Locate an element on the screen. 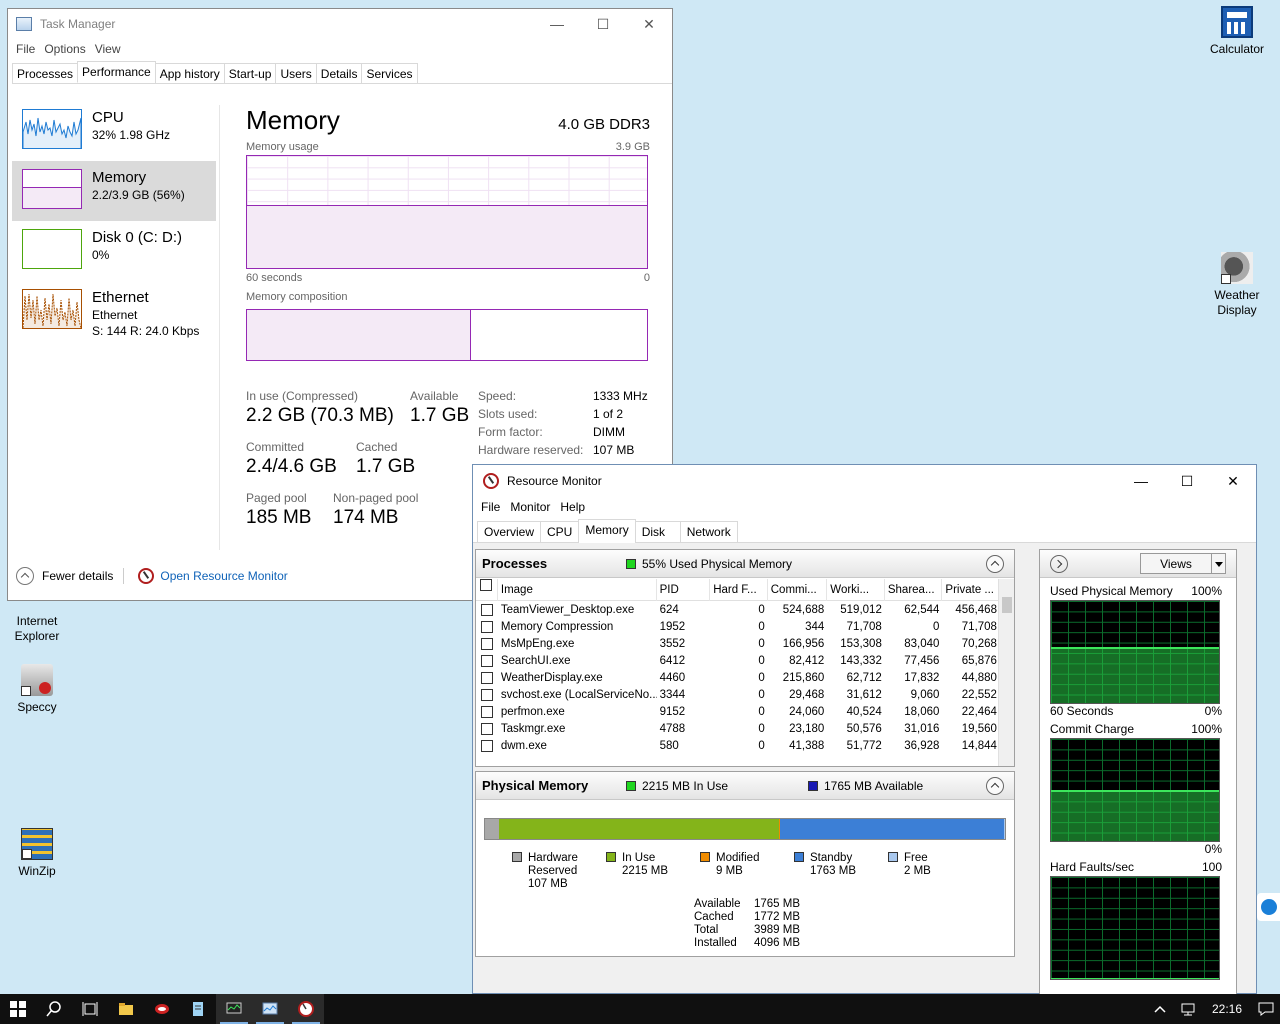 This screenshot has width=1280, height=1024. desktop-icon-weather-display: Weather Display is located at coordinates (1237, 285).